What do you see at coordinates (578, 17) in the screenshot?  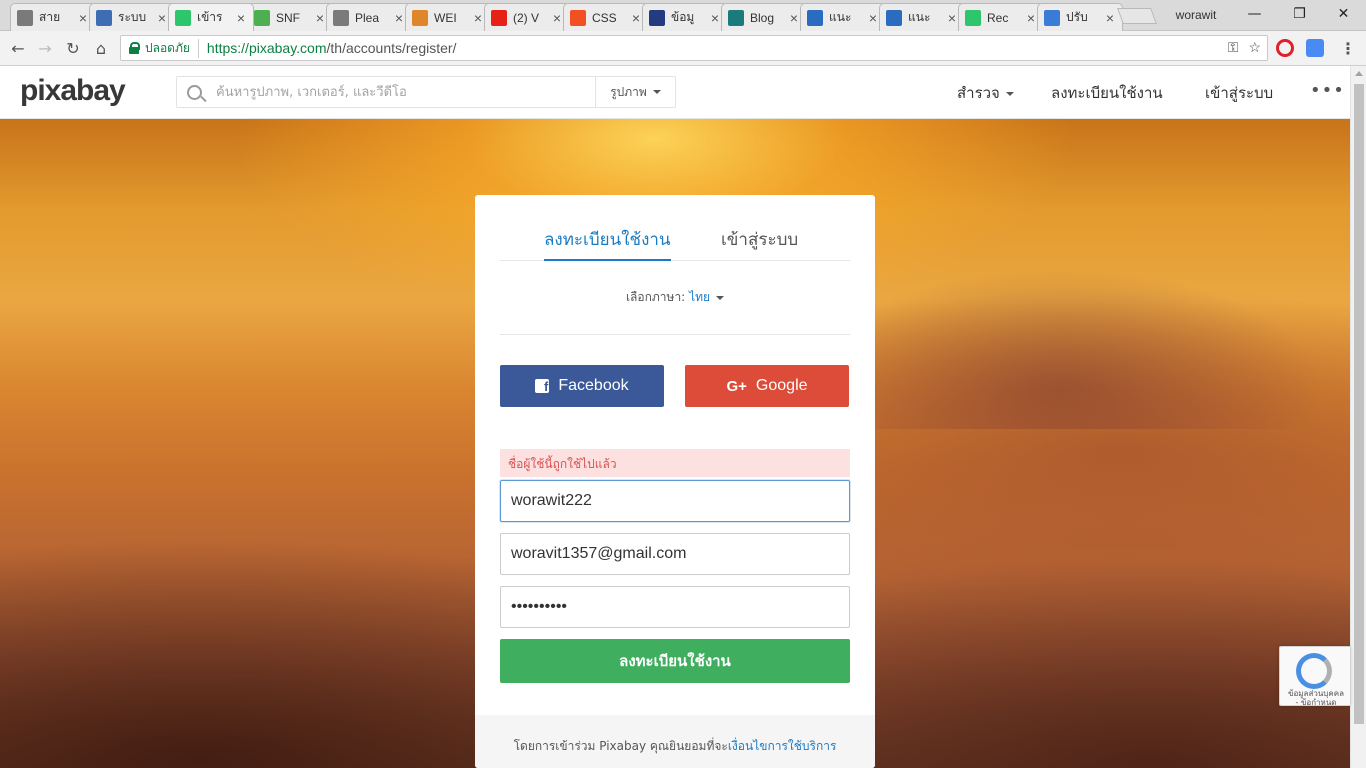 I see `windows-icon` at bounding box center [578, 17].